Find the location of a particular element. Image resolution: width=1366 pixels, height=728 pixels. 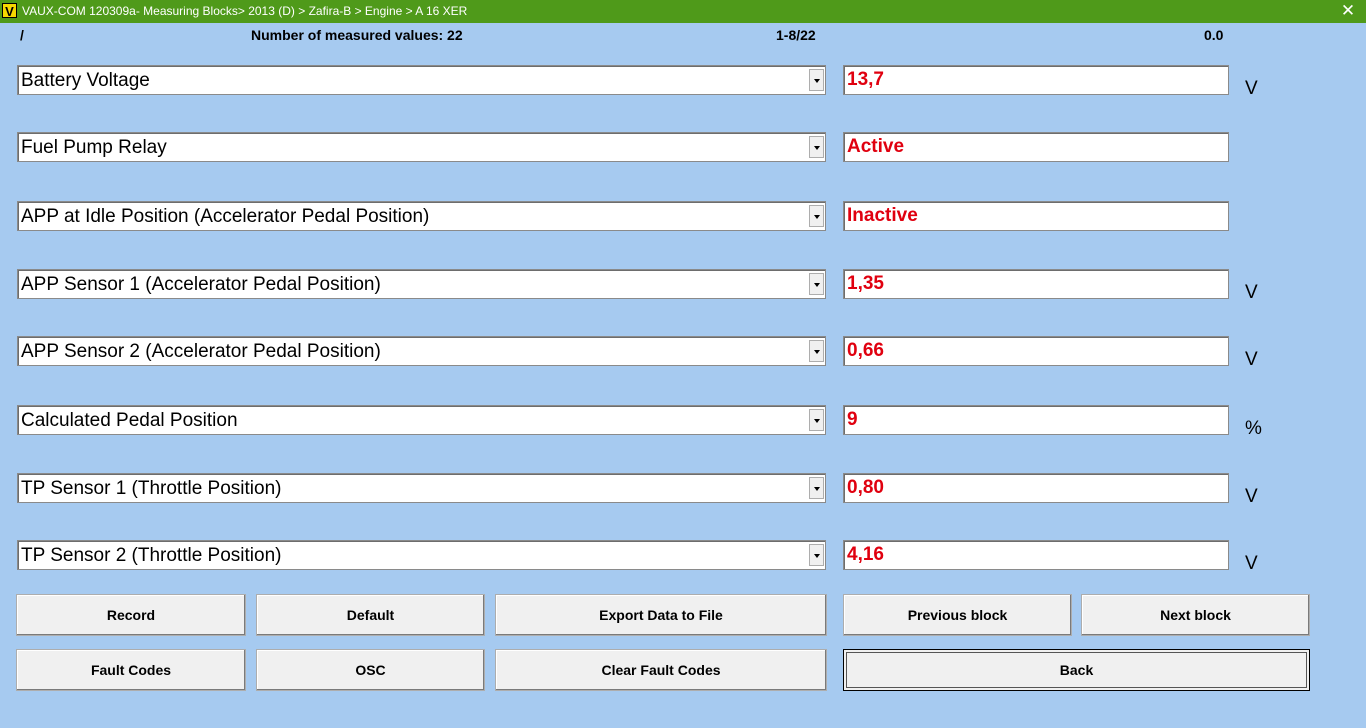

measure-row: TP Sensor 1 (Throttle Position) 0,80 V is located at coordinates (683, 490).